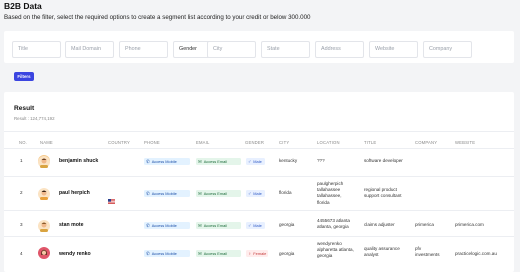  What do you see at coordinates (23, 6) in the screenshot?
I see `page-title: B2B Data` at bounding box center [23, 6].